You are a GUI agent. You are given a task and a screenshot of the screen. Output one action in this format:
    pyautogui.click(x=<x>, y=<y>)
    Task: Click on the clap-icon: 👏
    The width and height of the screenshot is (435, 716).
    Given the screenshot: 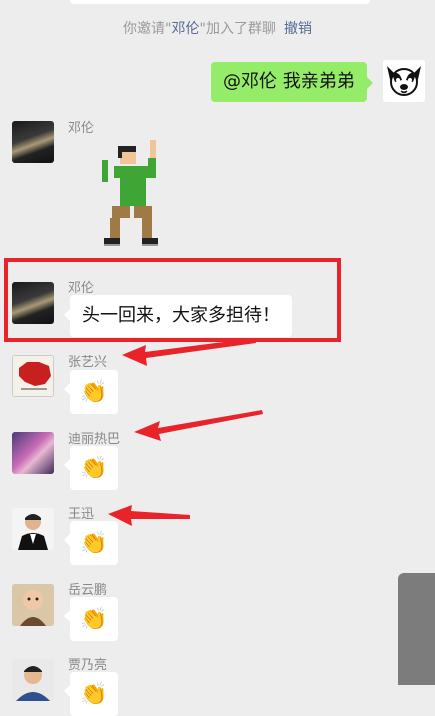 What is the action you would take?
    pyautogui.click(x=94, y=694)
    